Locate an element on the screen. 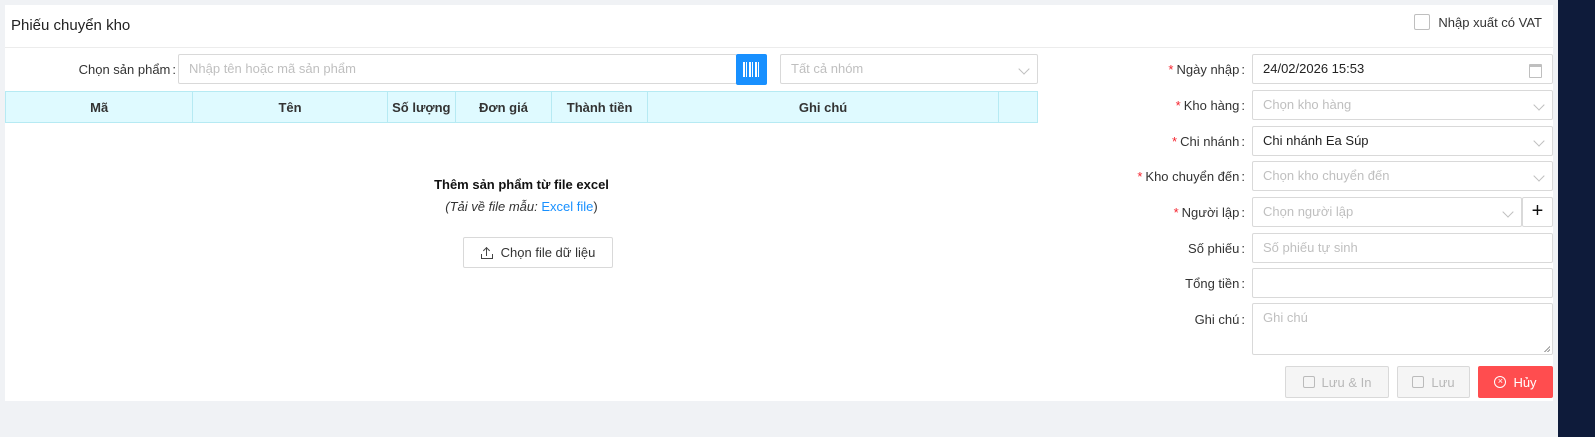 This screenshot has width=1595, height=437. printer-icon is located at coordinates (1308, 382).